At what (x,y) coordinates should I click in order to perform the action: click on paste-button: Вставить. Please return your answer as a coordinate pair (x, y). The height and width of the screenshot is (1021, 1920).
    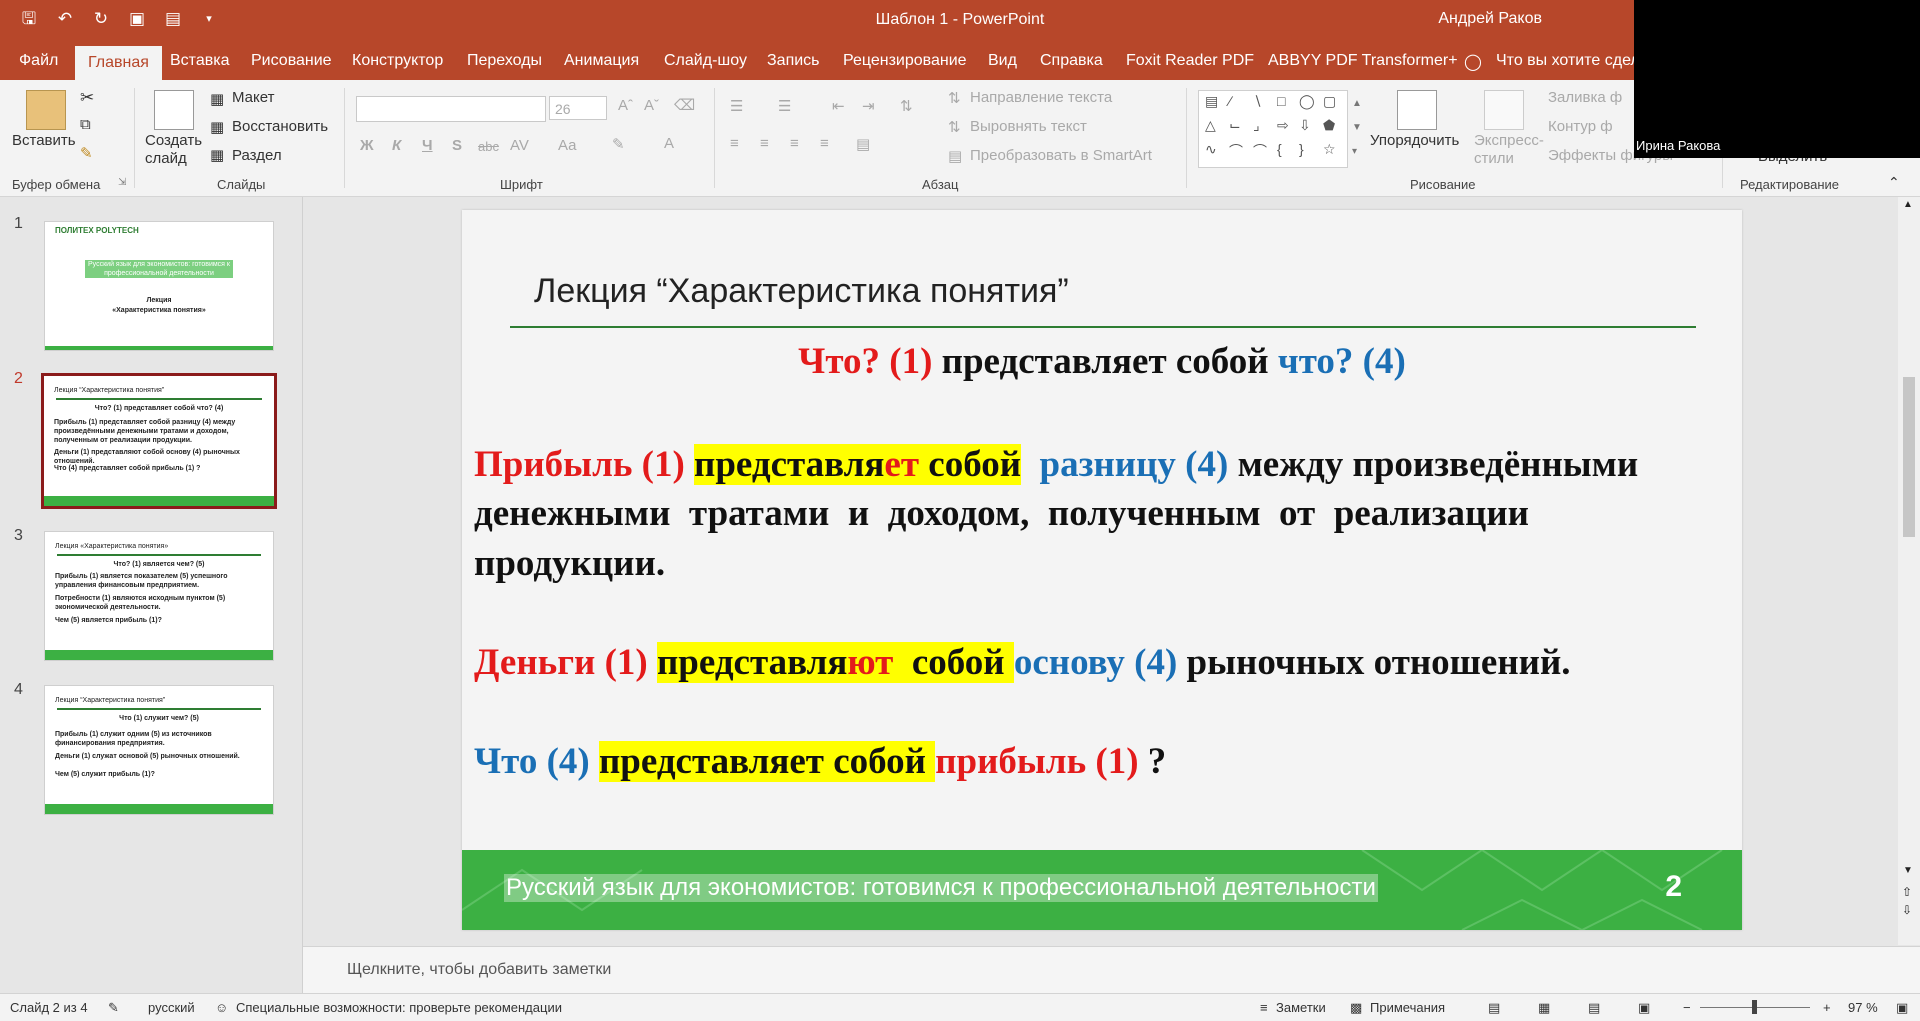
    Looking at the image, I should click on (44, 140).